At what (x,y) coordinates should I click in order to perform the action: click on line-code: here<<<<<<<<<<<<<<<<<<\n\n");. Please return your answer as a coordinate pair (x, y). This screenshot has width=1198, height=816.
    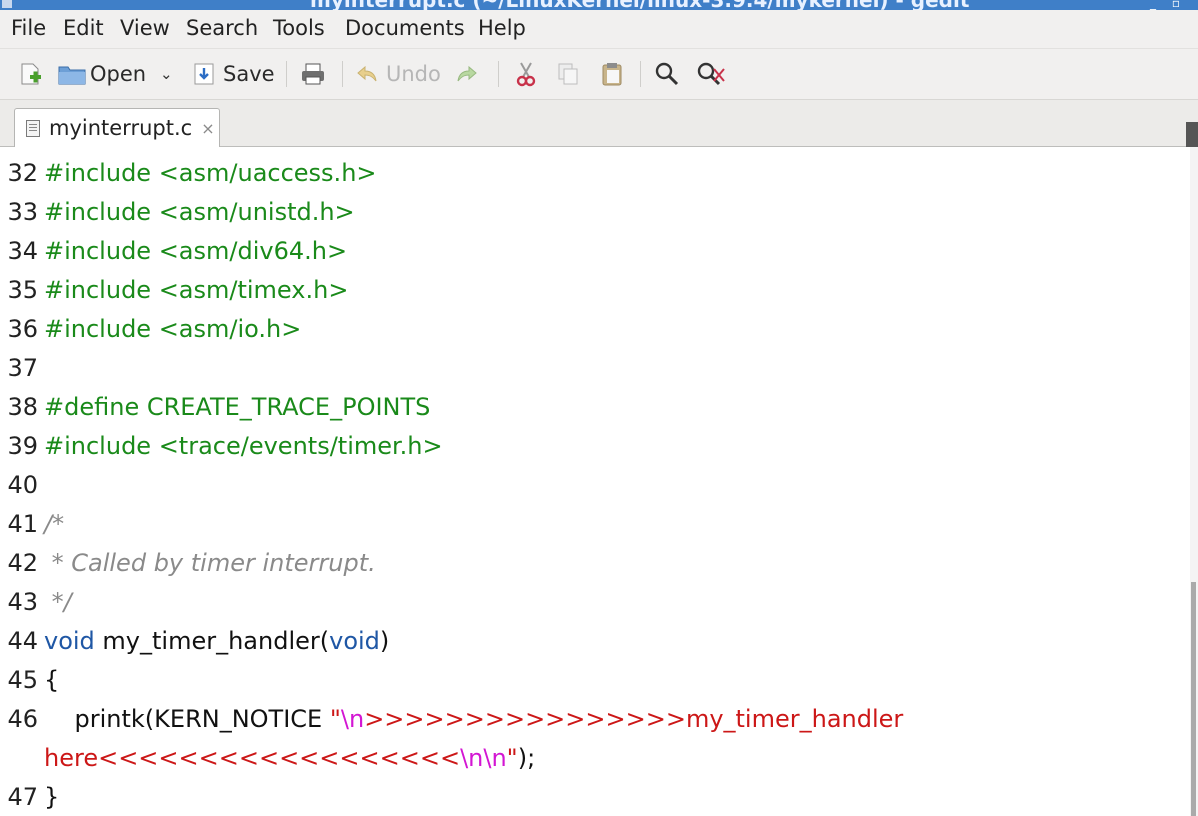
    Looking at the image, I should click on (289, 758).